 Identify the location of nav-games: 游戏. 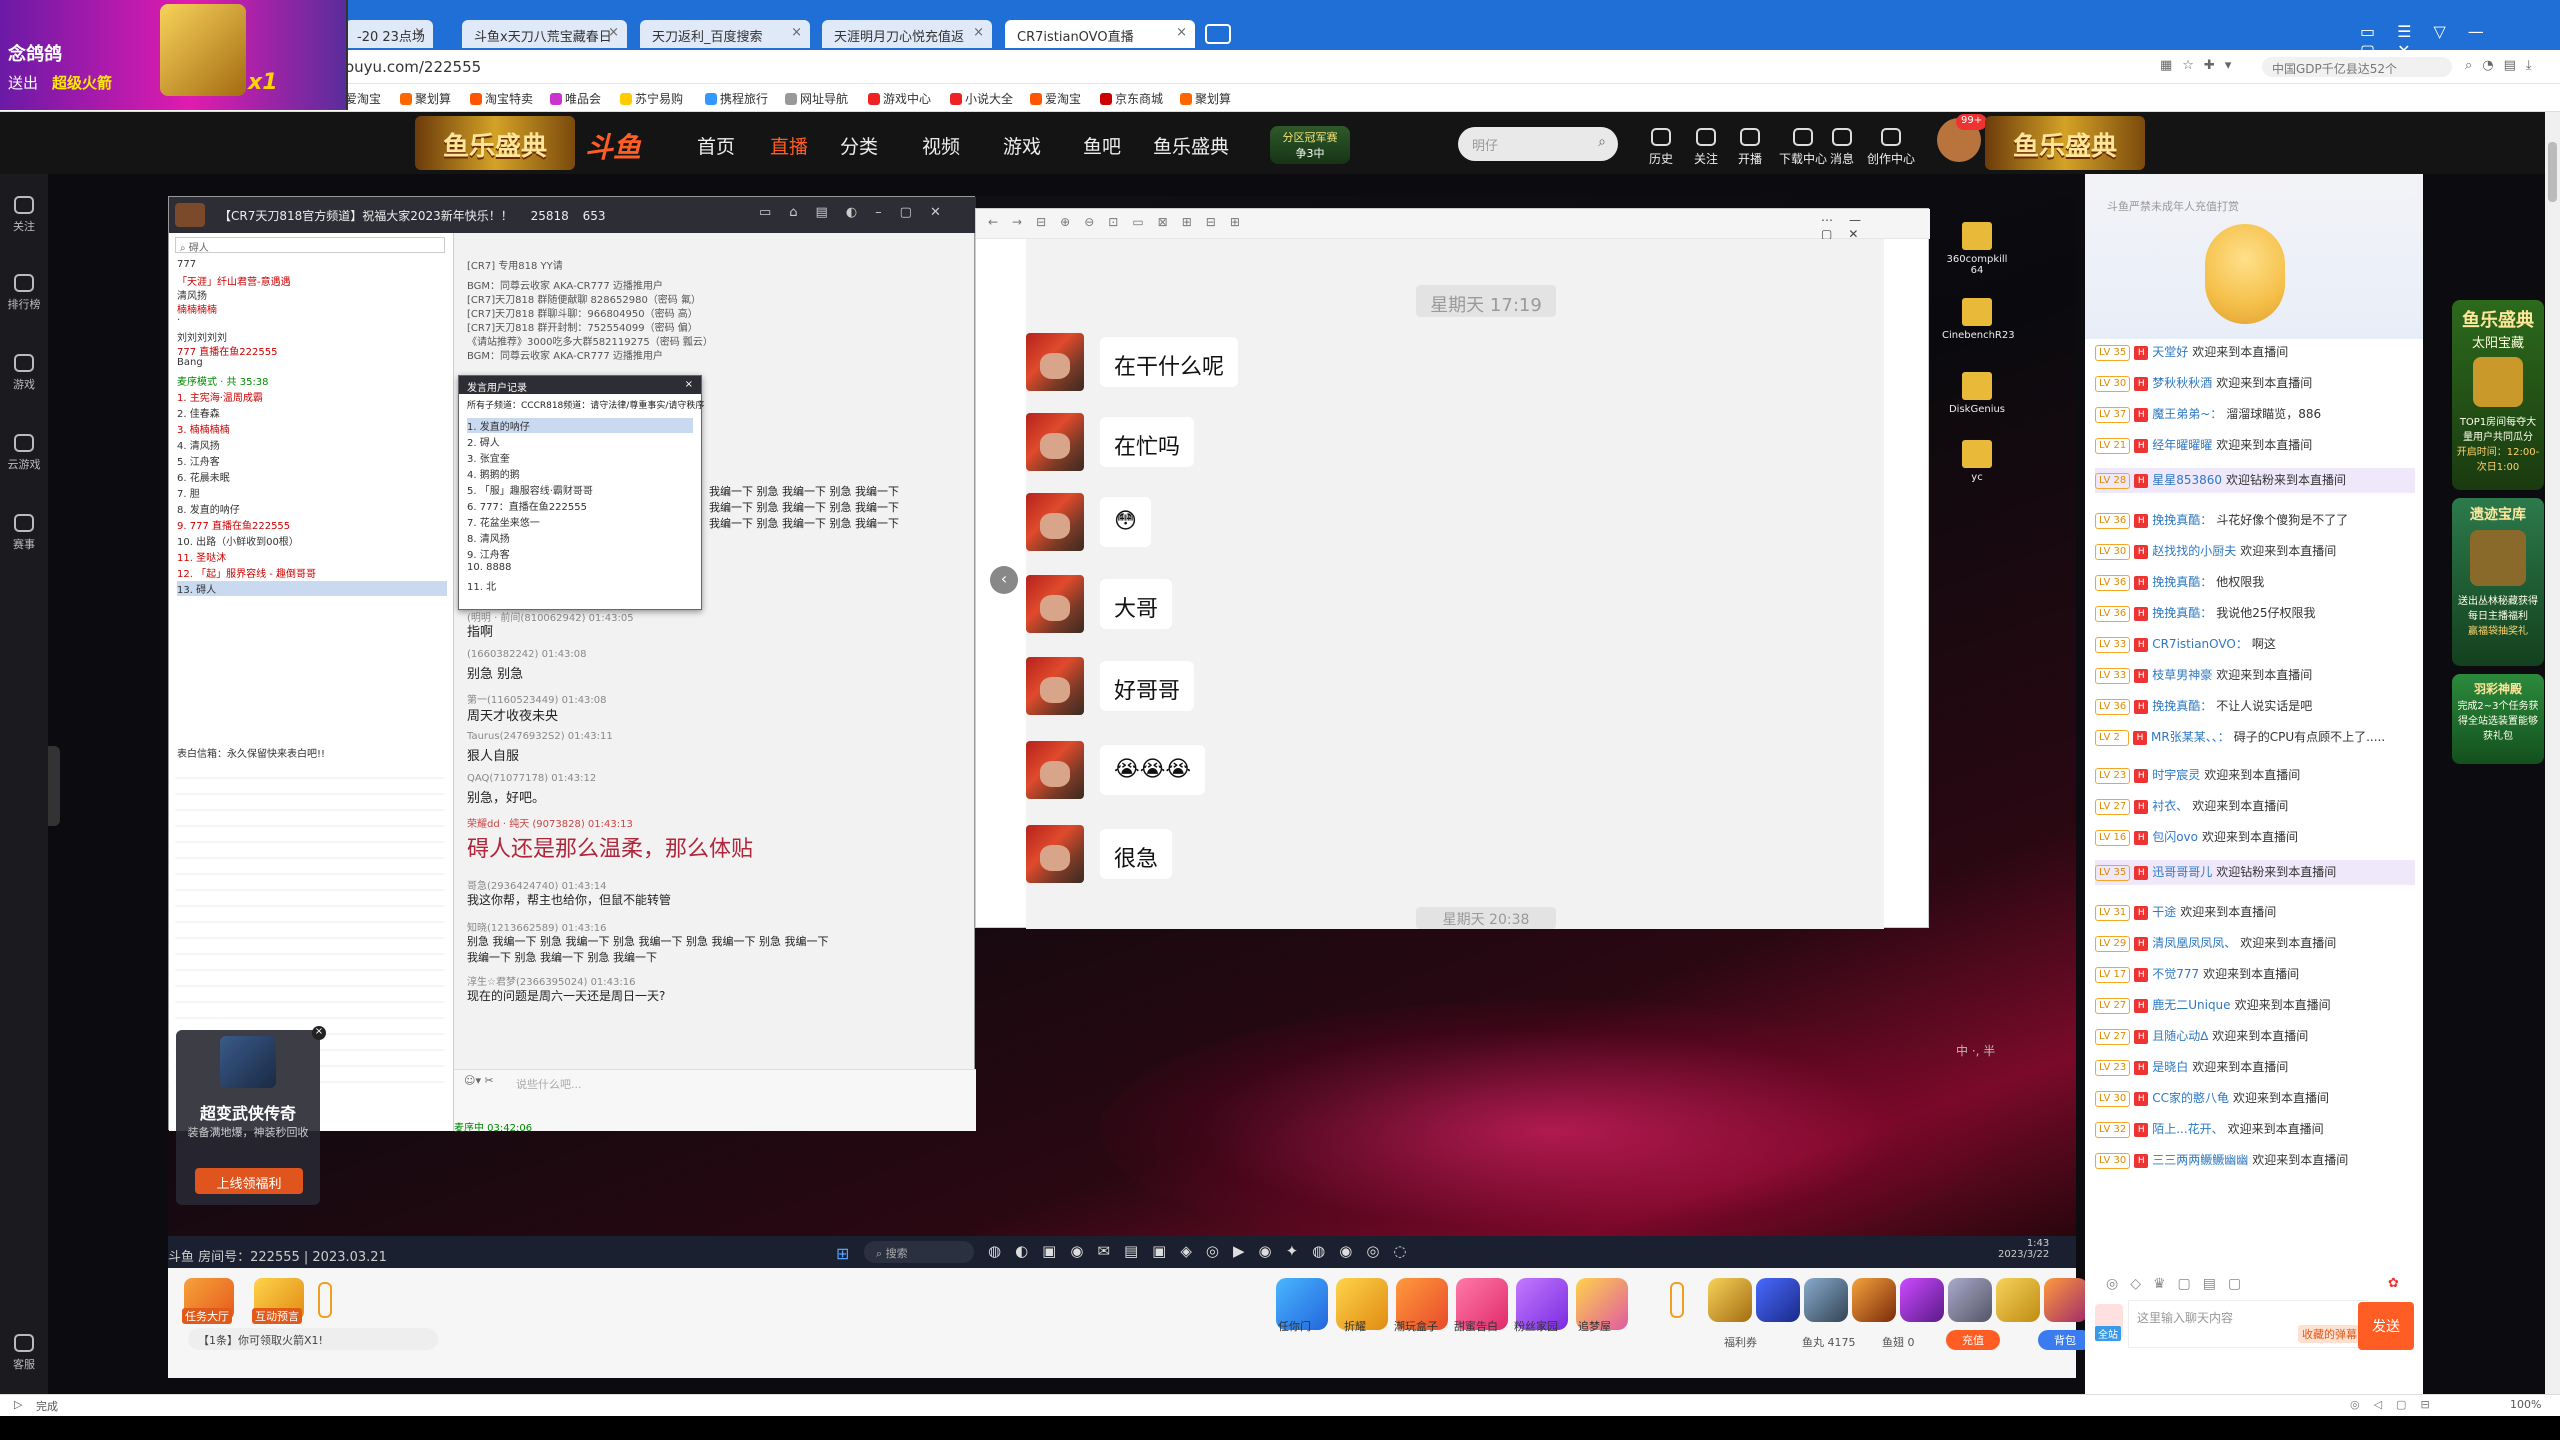
(1022, 145).